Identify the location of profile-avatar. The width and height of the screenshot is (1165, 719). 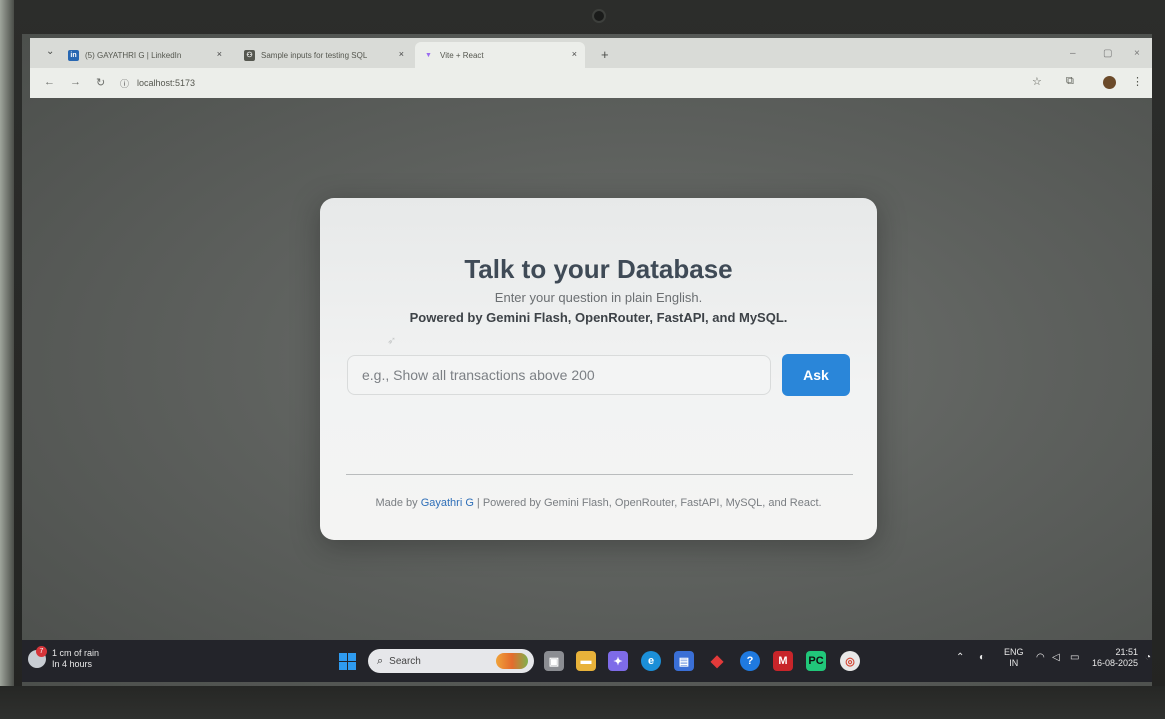
(1109, 82).